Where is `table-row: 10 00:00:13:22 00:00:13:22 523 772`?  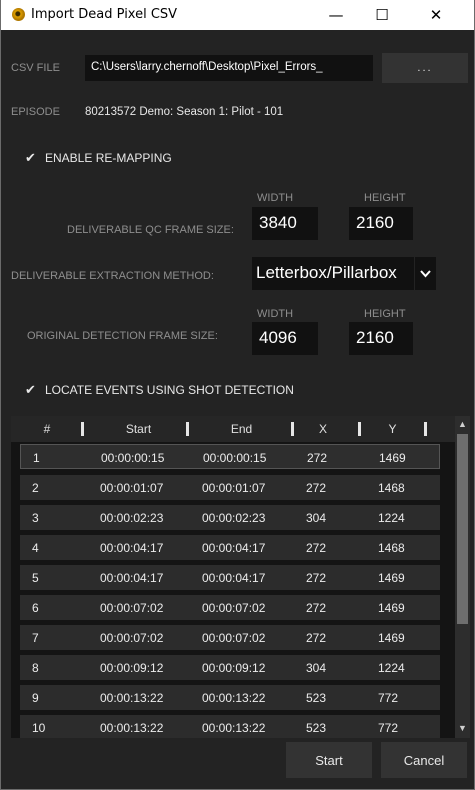
table-row: 10 00:00:13:22 00:00:13:22 523 772 is located at coordinates (230, 726).